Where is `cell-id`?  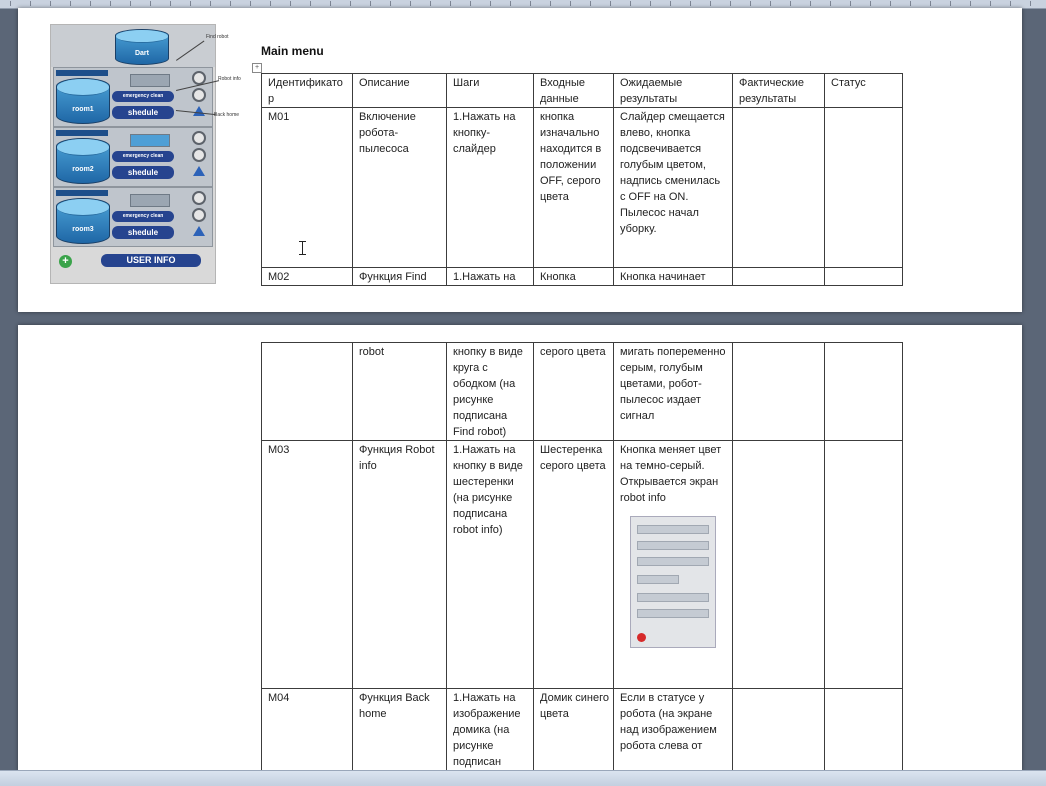 cell-id is located at coordinates (307, 391).